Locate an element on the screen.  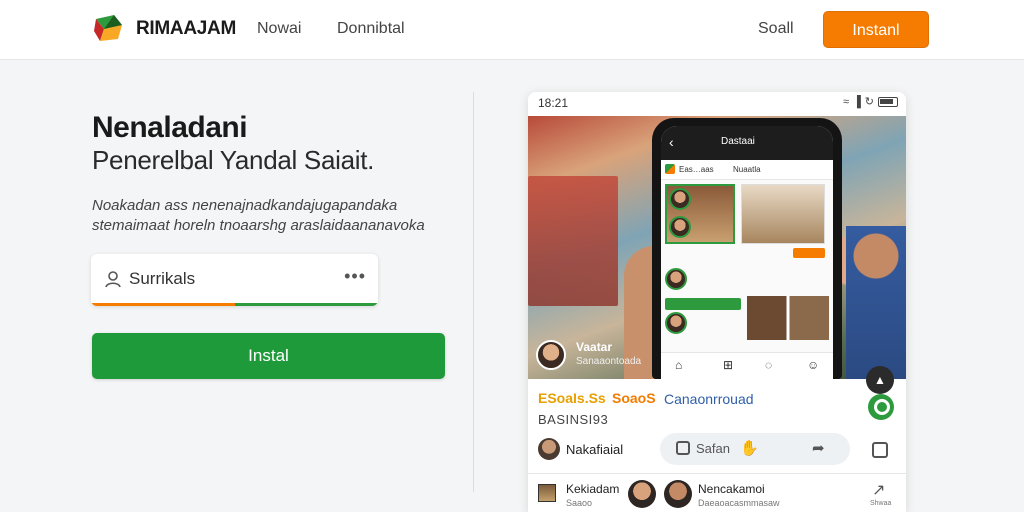
search-underline is located at coordinates (234, 304).